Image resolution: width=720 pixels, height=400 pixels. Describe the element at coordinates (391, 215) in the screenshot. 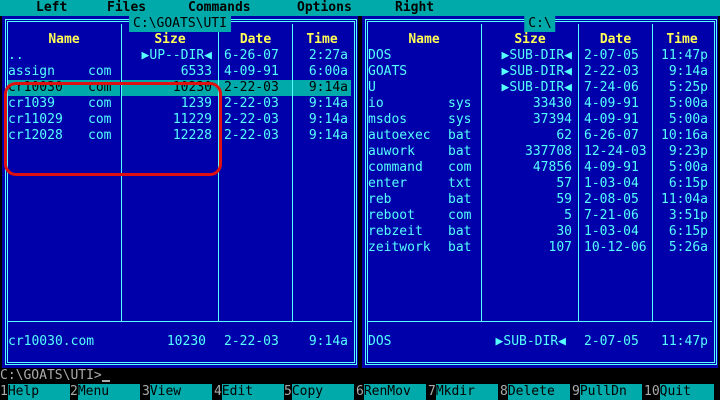

I see `file-name: reboot` at that location.